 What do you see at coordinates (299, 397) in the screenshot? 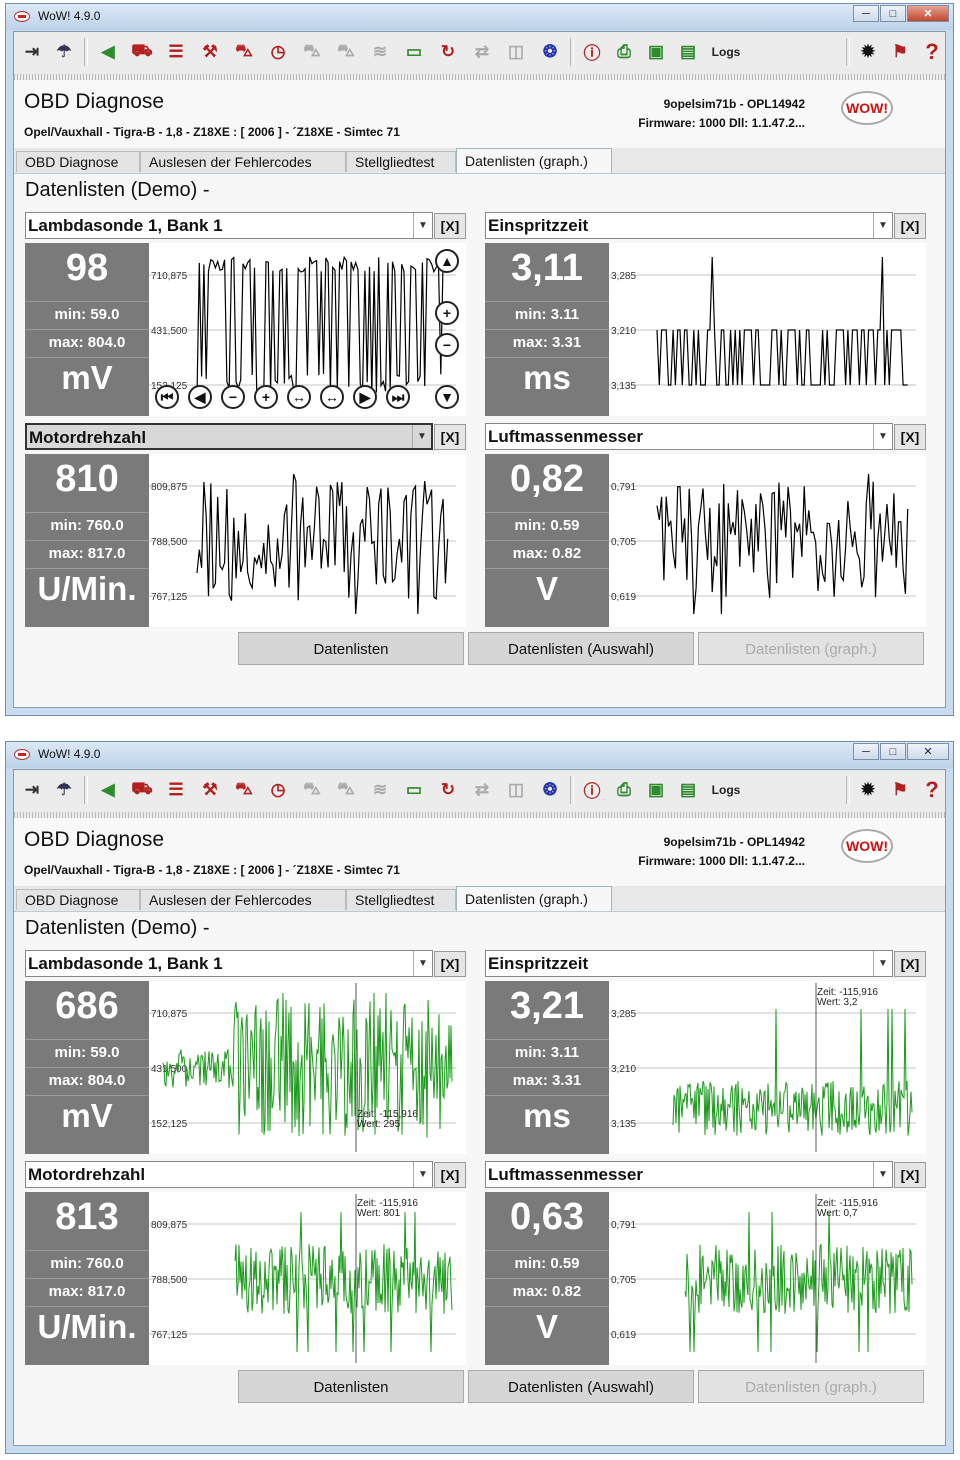
I see `fit-icon: ↔` at bounding box center [299, 397].